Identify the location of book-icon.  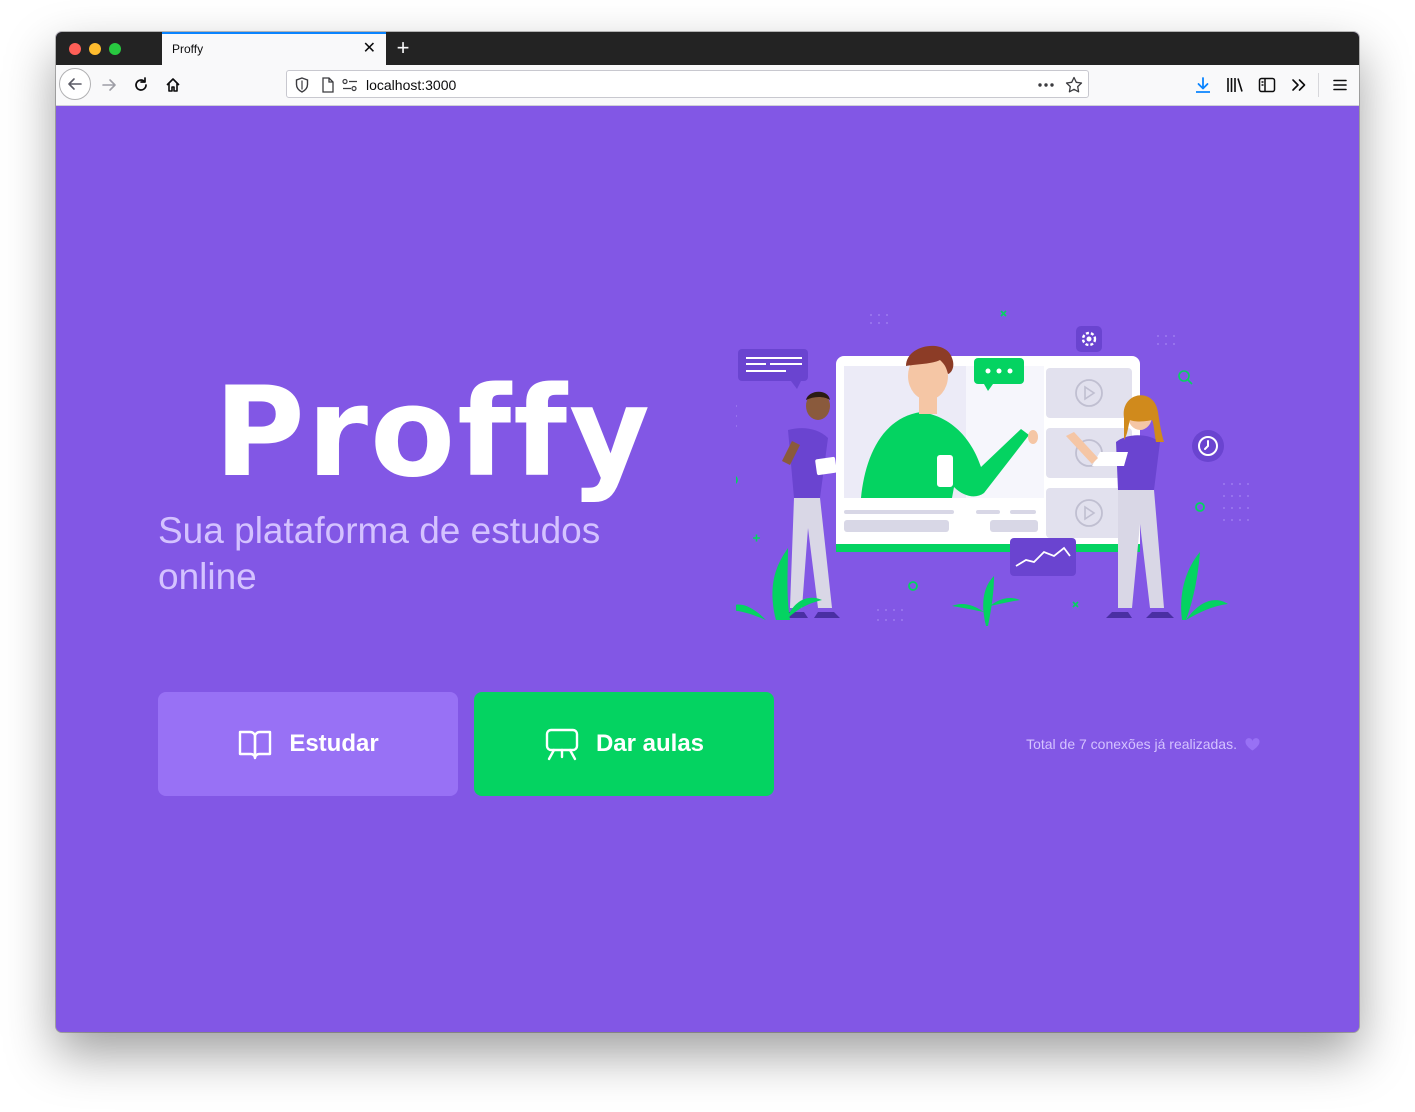
(255, 745).